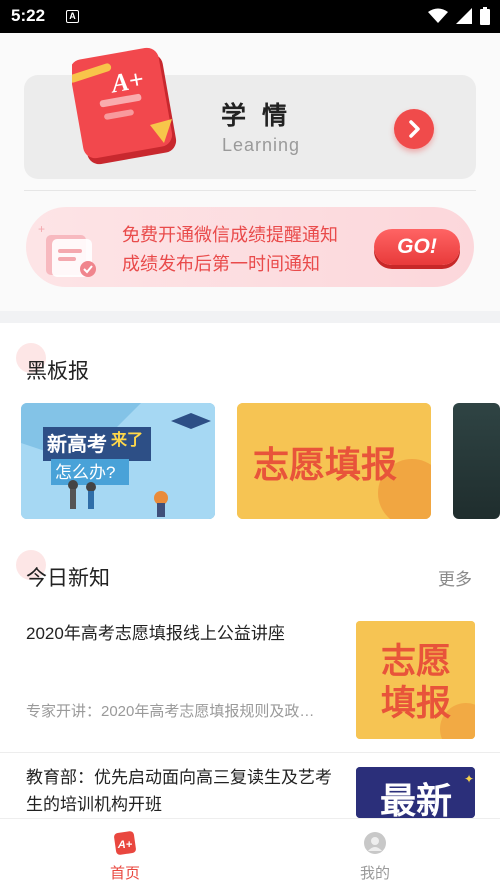  Describe the element at coordinates (250, 247) in the screenshot. I see `wechat-notify-banner: + 免费开通微信成绩提醒通知 成绩发布后第一时间通知 GO!` at that location.